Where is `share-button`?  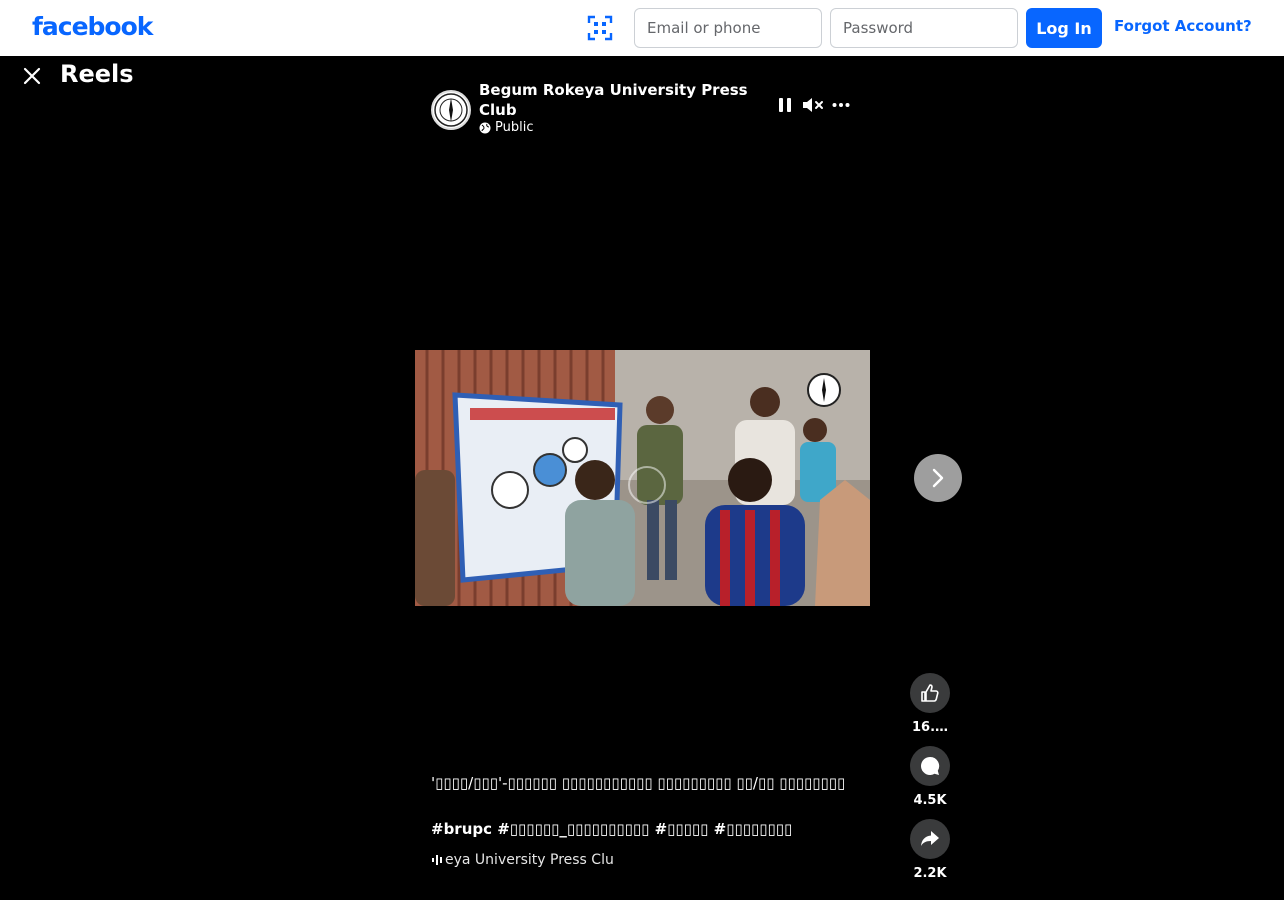
share-button is located at coordinates (930, 839).